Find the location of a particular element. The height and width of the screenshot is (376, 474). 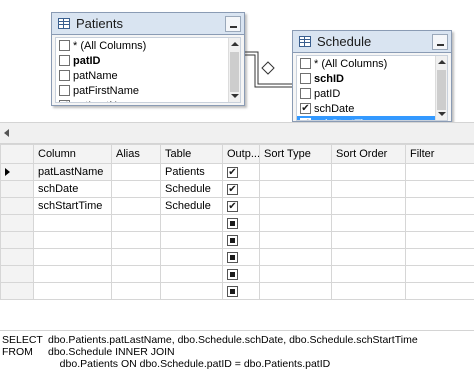

header-column: Column is located at coordinates (72, 154).